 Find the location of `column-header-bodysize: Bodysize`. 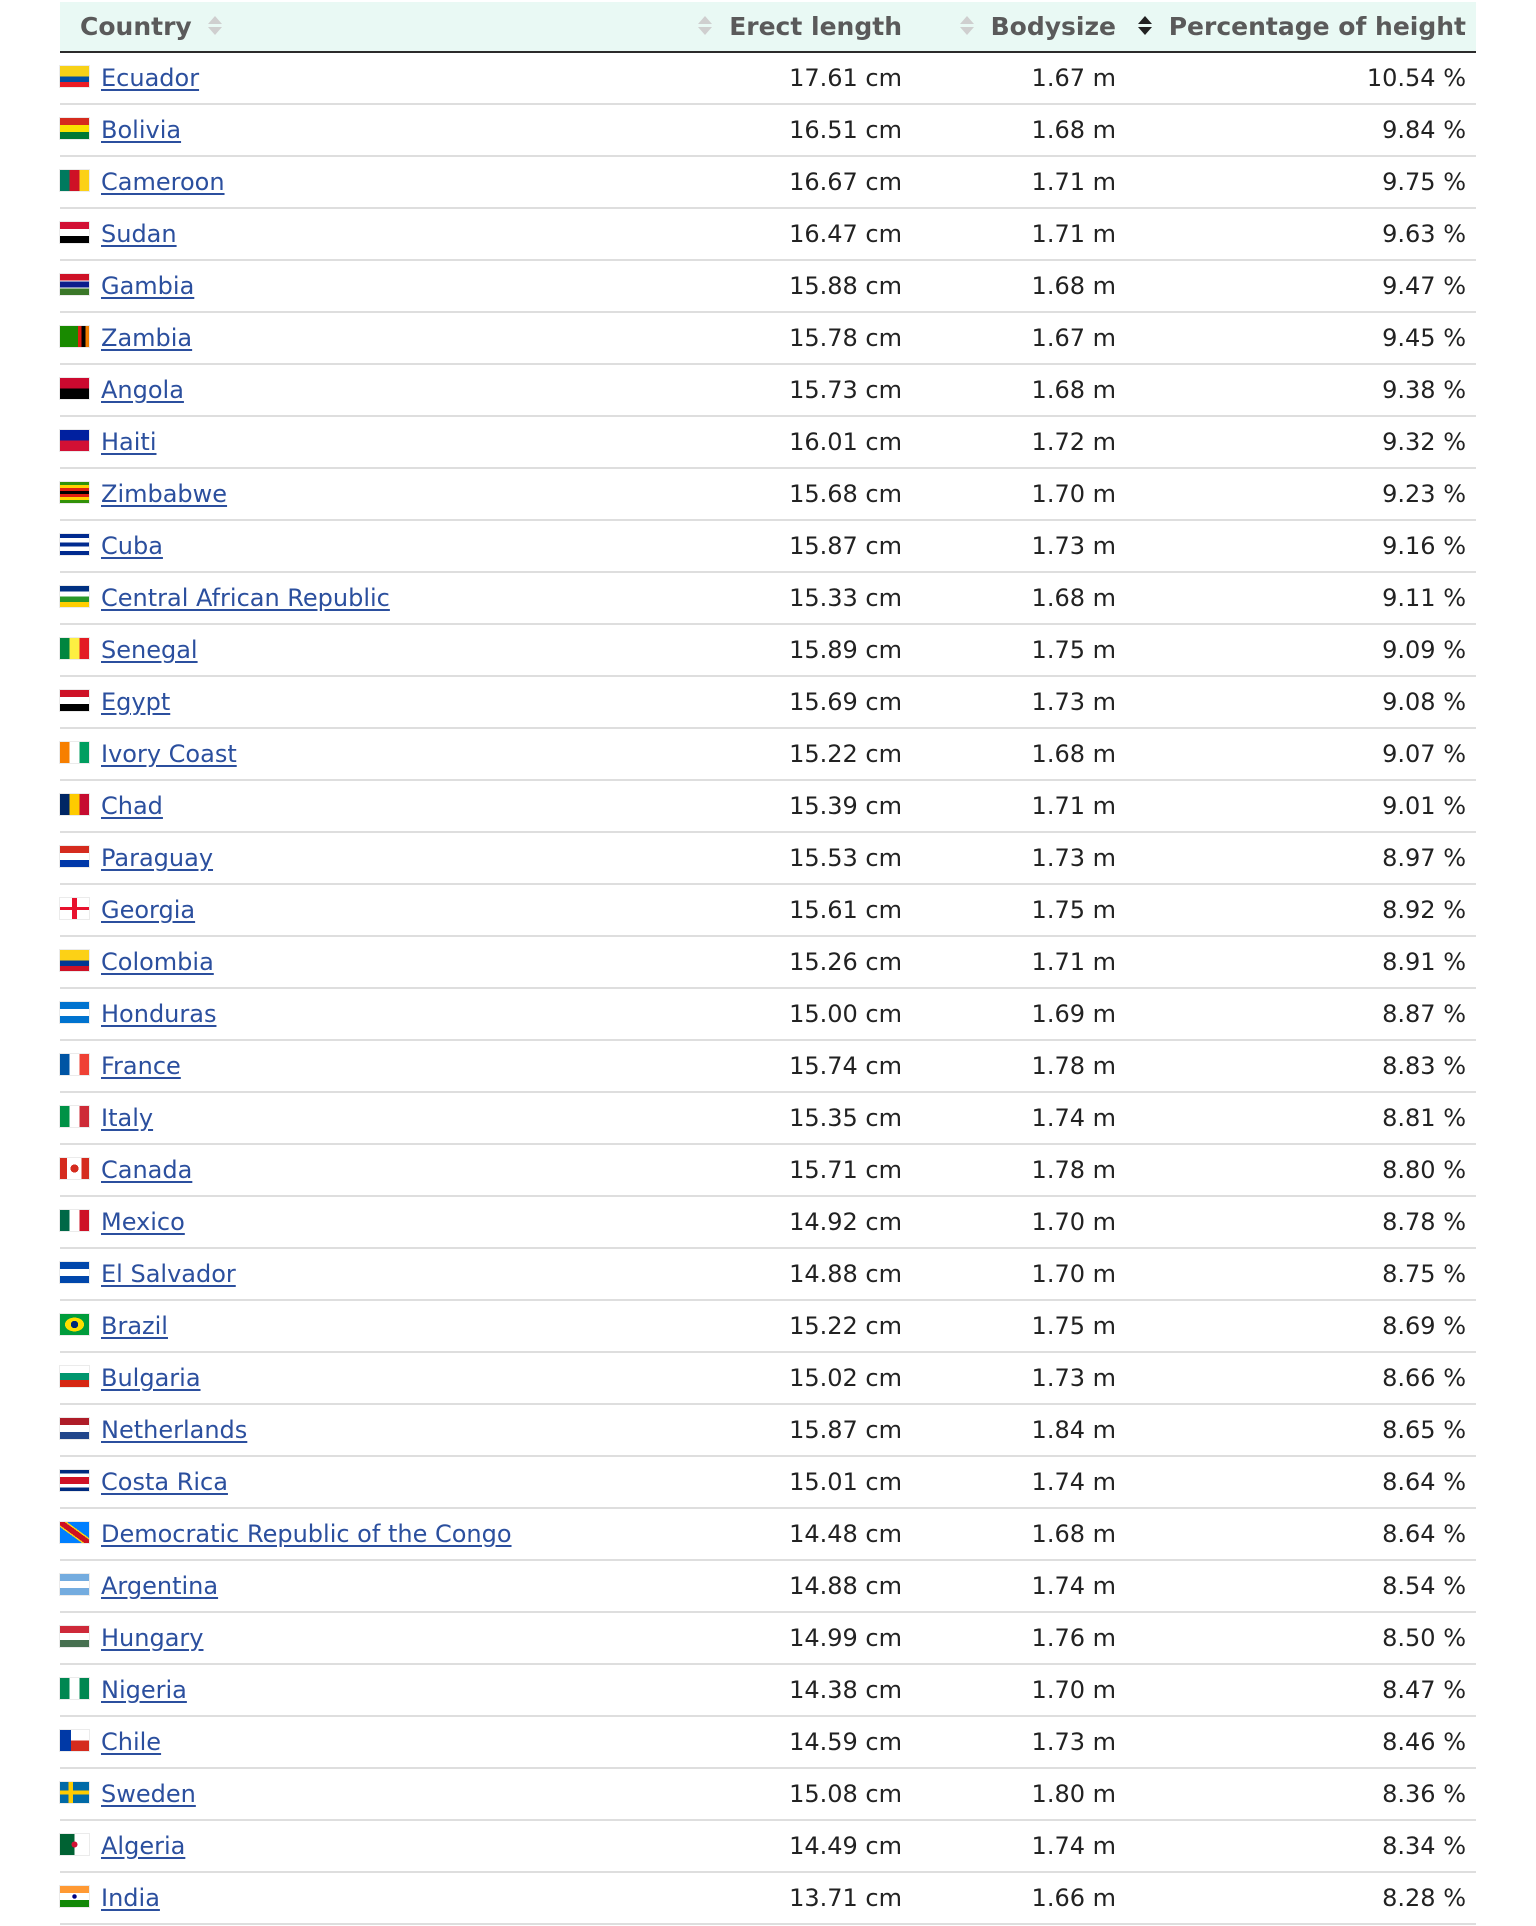

column-header-bodysize: Bodysize is located at coordinates (1019, 27).